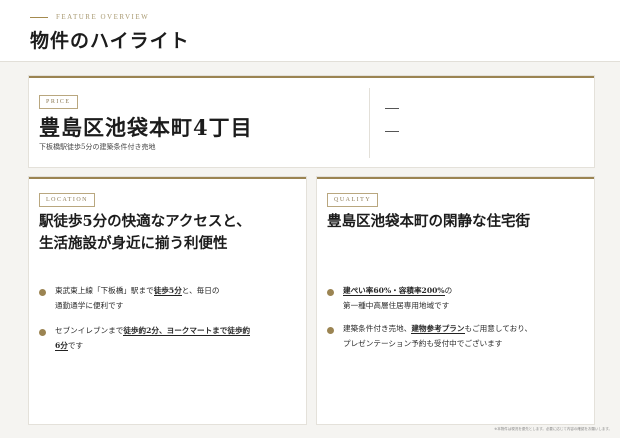 The image size is (620, 438). I want to click on bullet-text: 建ぺい率60%・容積率200%の第一種中高層住居専用地域です, so click(397, 298).